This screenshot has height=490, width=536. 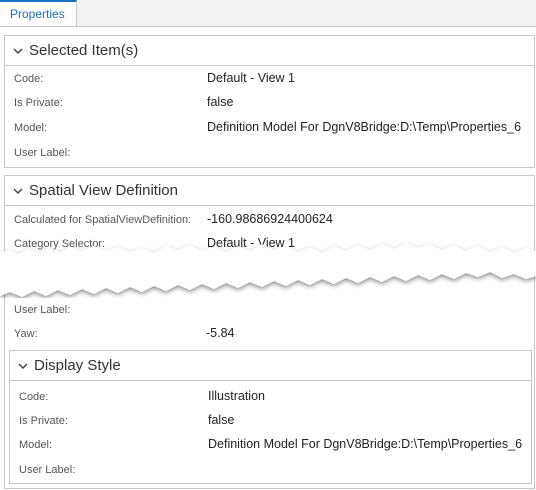 What do you see at coordinates (370, 219) in the screenshot?
I see `property-value: -160.98686924400624` at bounding box center [370, 219].